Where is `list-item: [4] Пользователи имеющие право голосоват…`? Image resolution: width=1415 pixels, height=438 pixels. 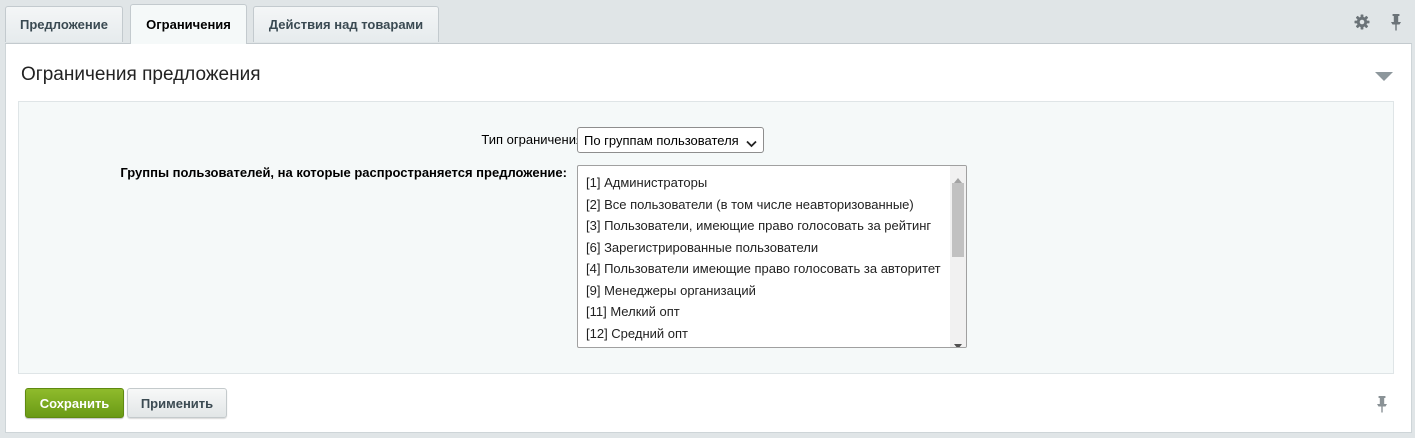
list-item: [4] Пользователи имеющие право голосоват… is located at coordinates (776, 269).